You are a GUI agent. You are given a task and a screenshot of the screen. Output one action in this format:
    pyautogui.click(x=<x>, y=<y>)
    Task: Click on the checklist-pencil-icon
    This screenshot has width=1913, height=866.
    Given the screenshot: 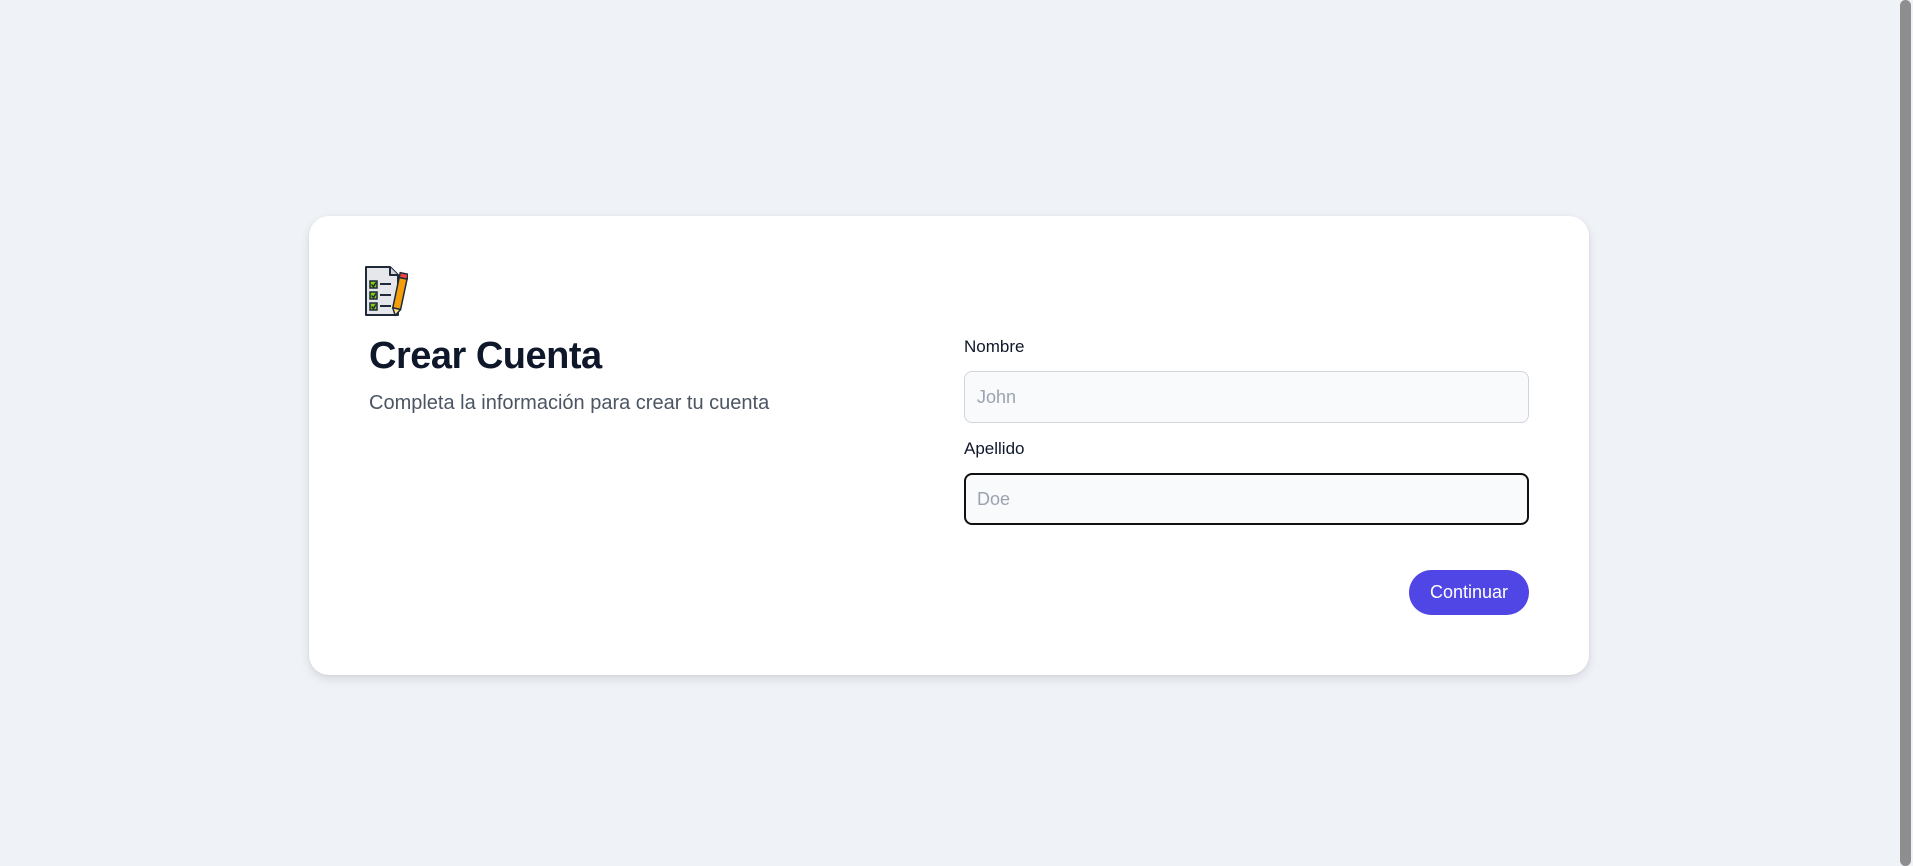 What is the action you would take?
    pyautogui.click(x=386, y=291)
    